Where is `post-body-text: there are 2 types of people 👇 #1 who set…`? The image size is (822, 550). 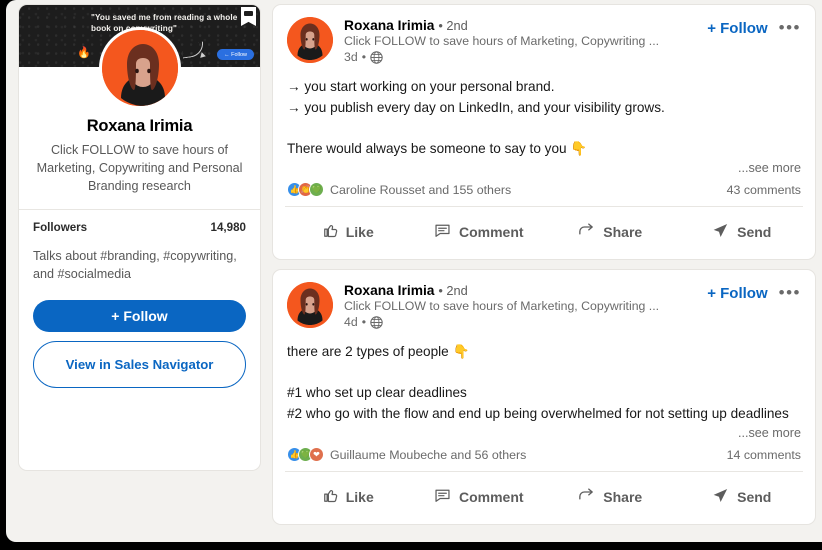 post-body-text: there are 2 types of people 👇 #1 who set… is located at coordinates (538, 382).